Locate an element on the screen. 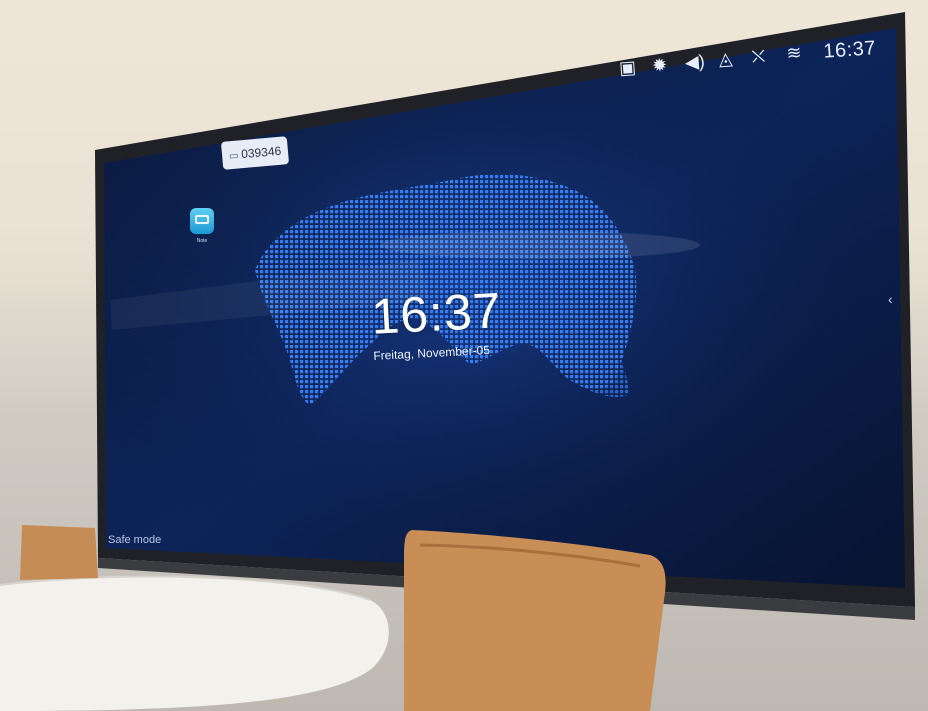 The height and width of the screenshot is (711, 928). wifi-icon: ≋ is located at coordinates (794, 52).